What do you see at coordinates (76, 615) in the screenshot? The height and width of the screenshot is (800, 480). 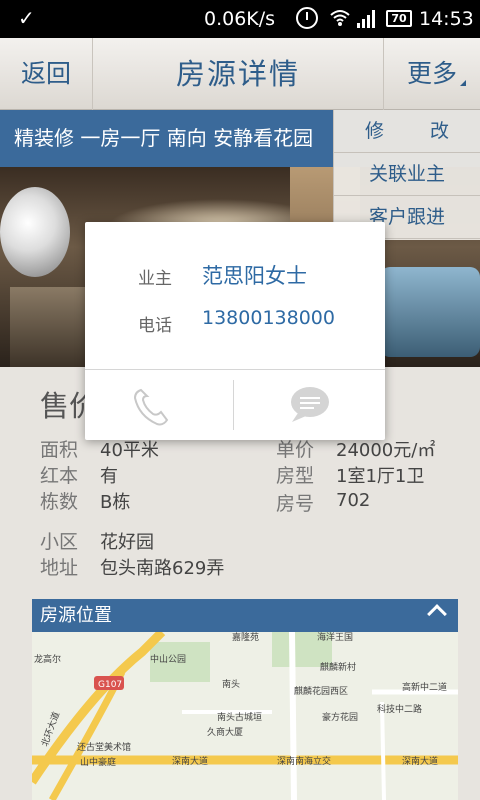 I see `location-title: 房源位置` at bounding box center [76, 615].